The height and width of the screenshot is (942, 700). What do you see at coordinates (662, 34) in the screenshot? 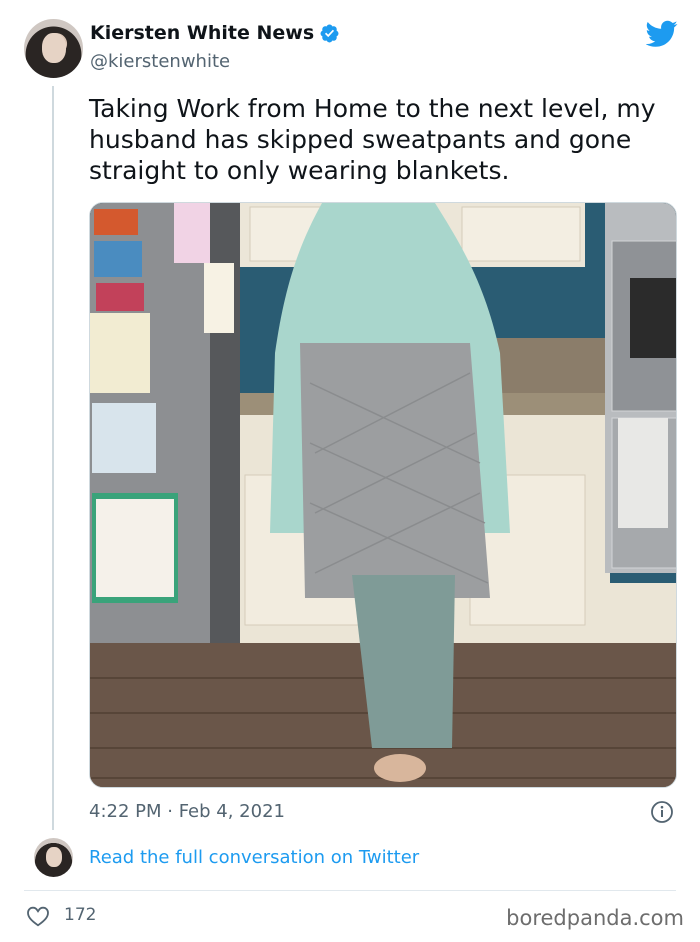
I see `twitter-bird-icon` at bounding box center [662, 34].